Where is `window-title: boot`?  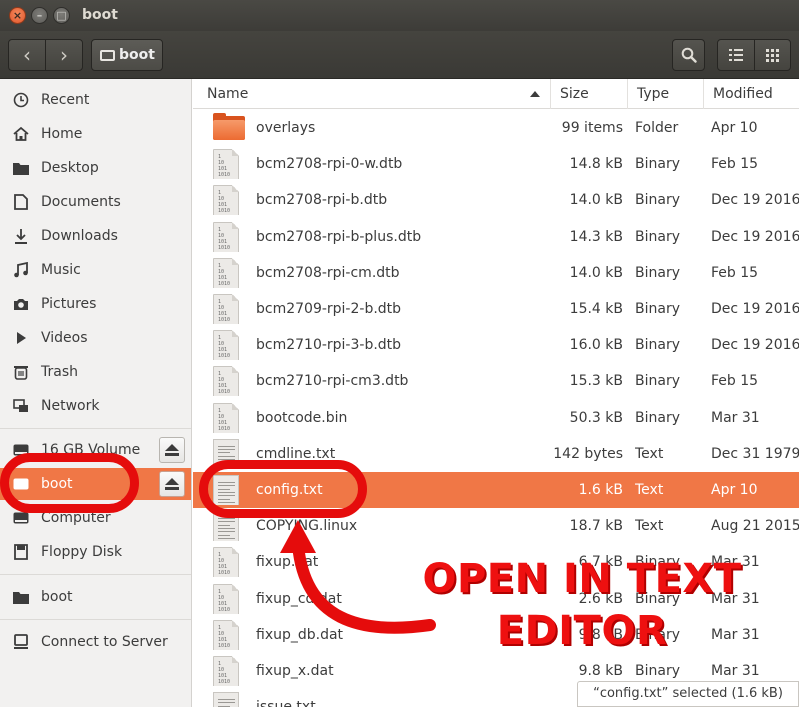 window-title: boot is located at coordinates (100, 15).